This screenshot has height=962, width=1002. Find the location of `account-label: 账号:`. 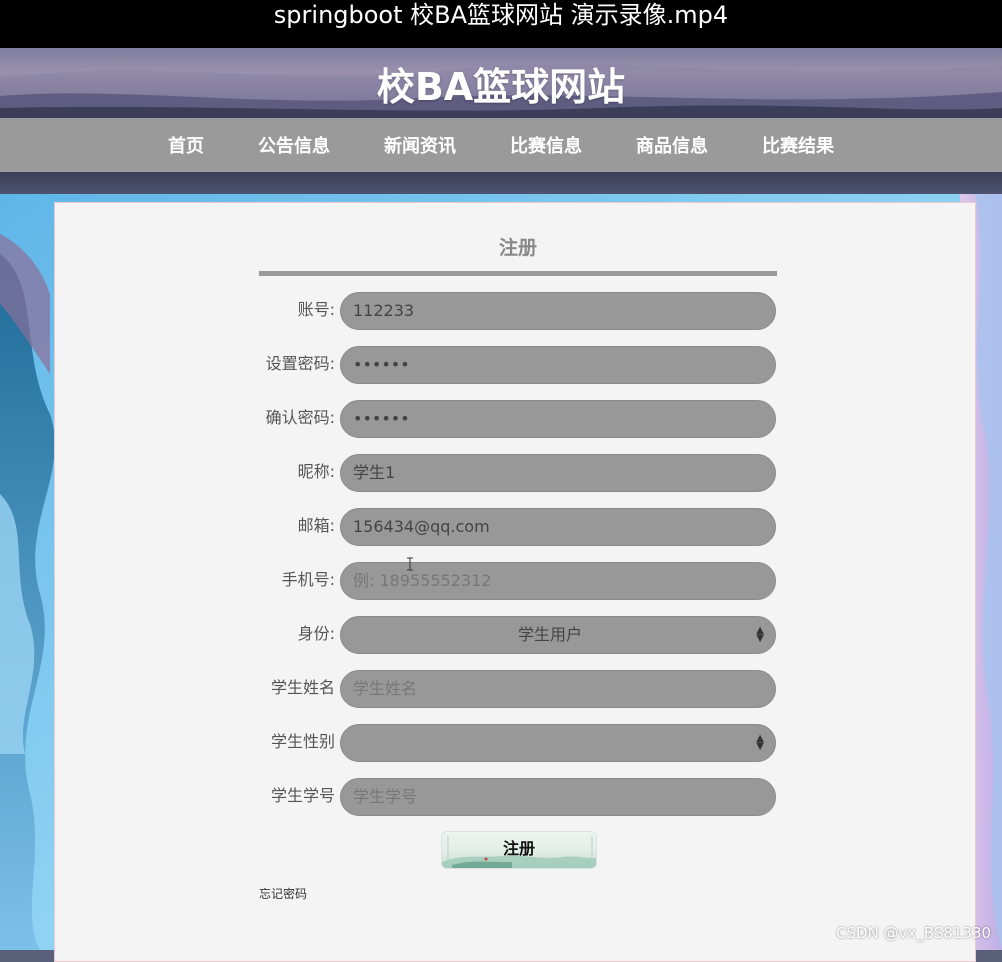

account-label: 账号: is located at coordinates (316, 309).